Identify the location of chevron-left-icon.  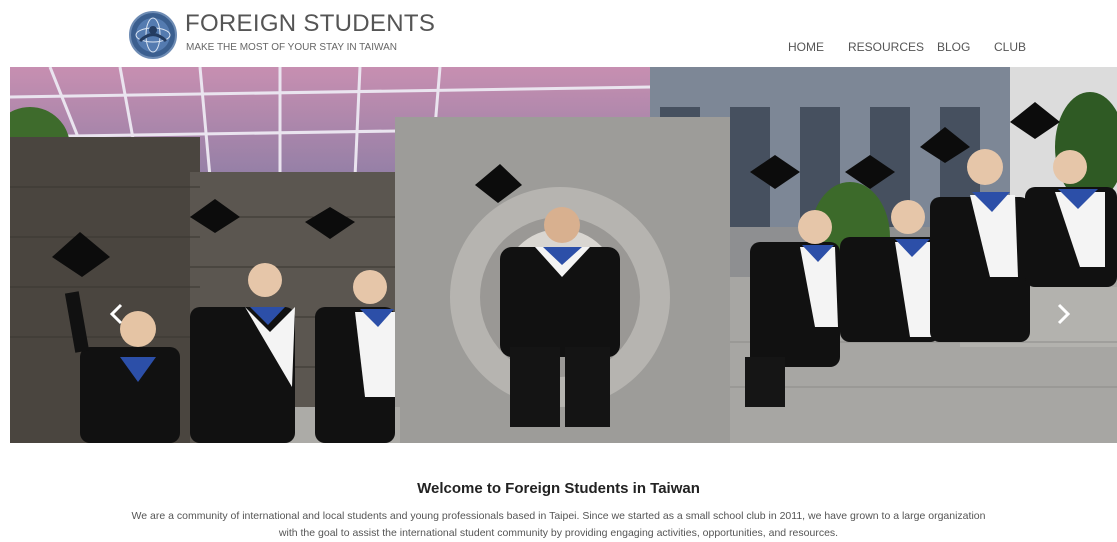
(117, 314).